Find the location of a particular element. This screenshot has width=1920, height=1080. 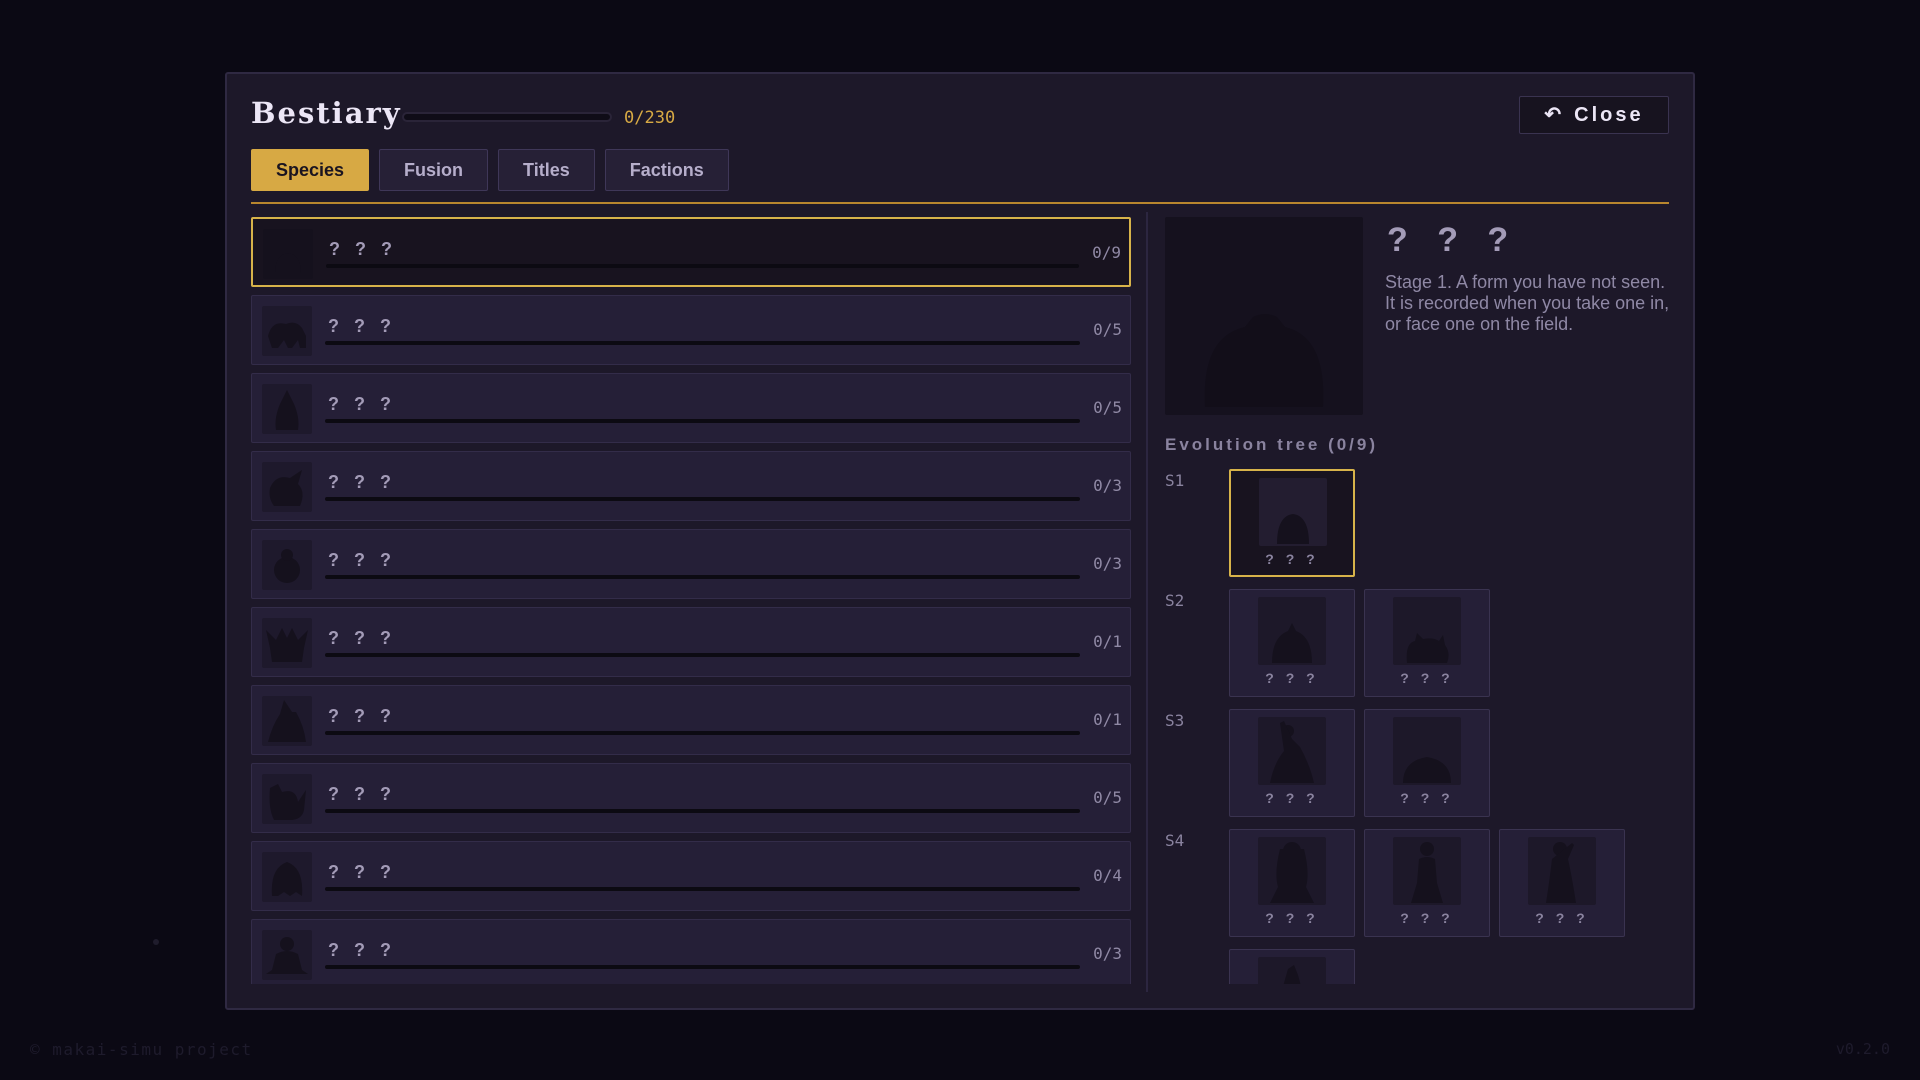

evolution-node is located at coordinates (1292, 966).